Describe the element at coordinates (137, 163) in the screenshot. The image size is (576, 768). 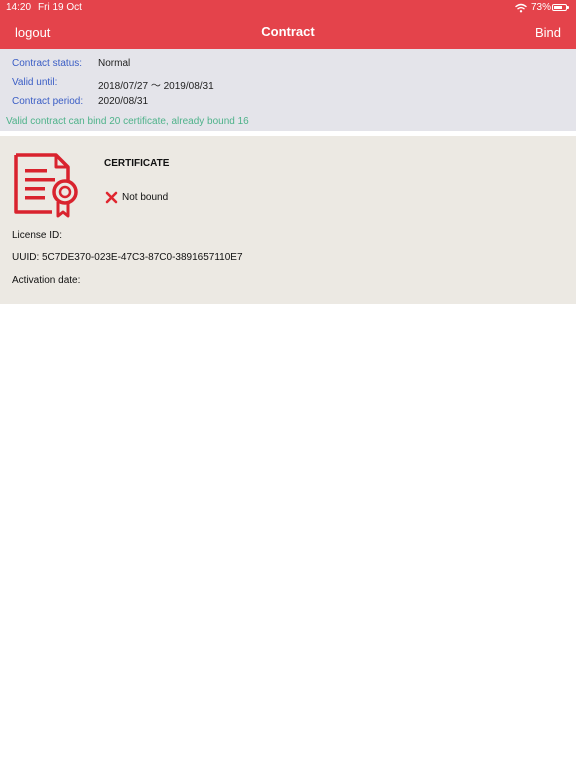
I see `certificate-title: CERTIFICATE` at that location.